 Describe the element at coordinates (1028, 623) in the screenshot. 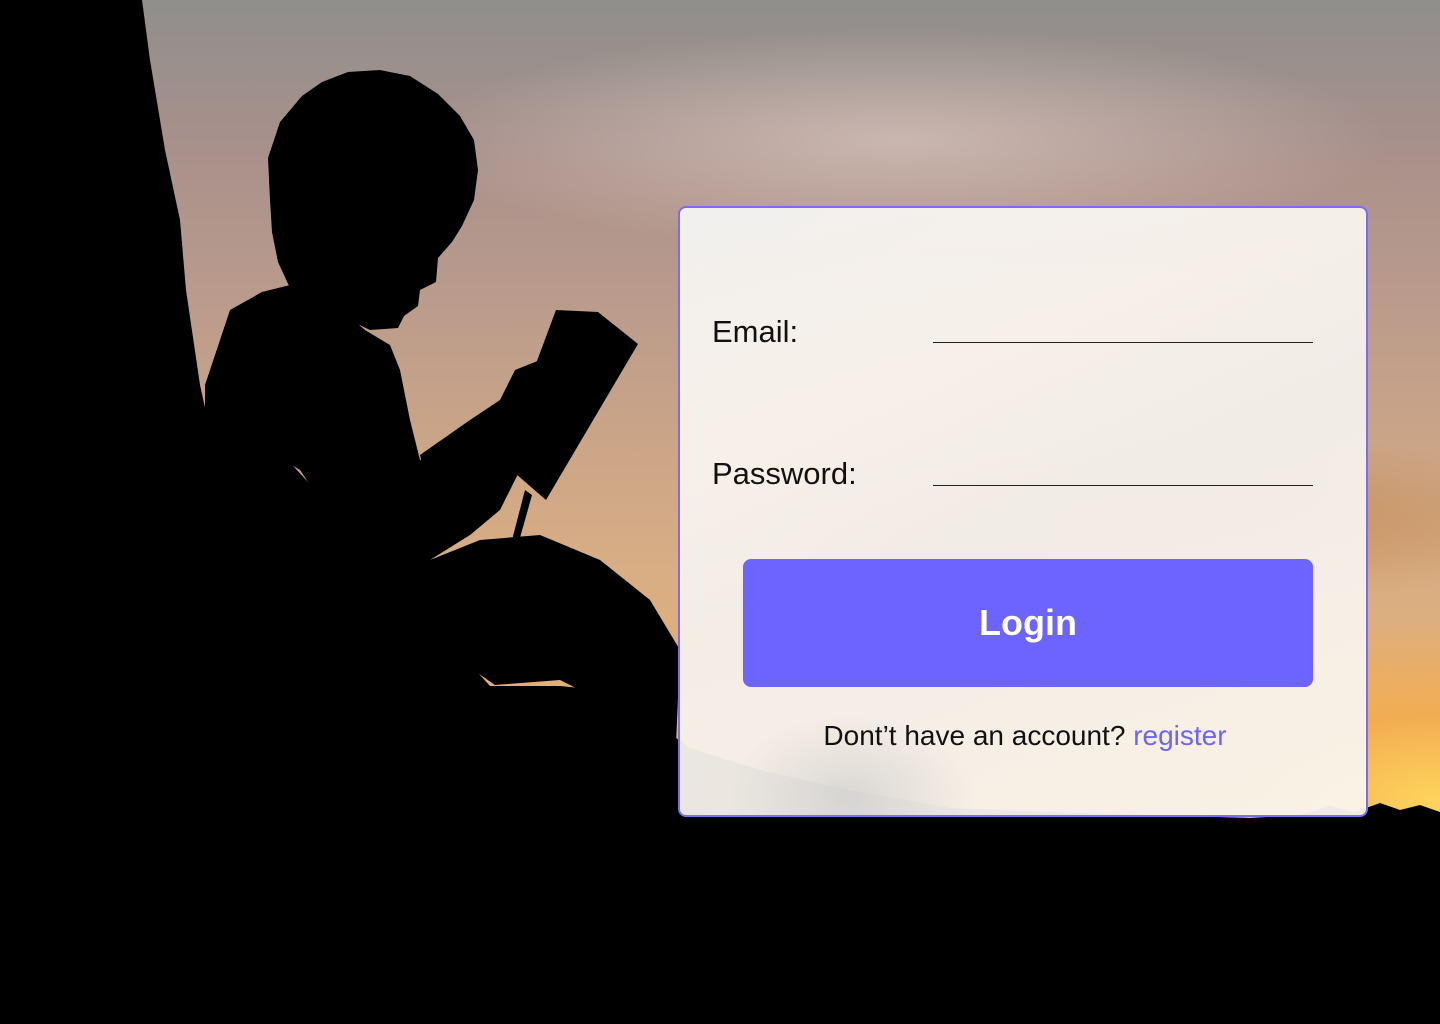

I see `login-button: Login` at that location.